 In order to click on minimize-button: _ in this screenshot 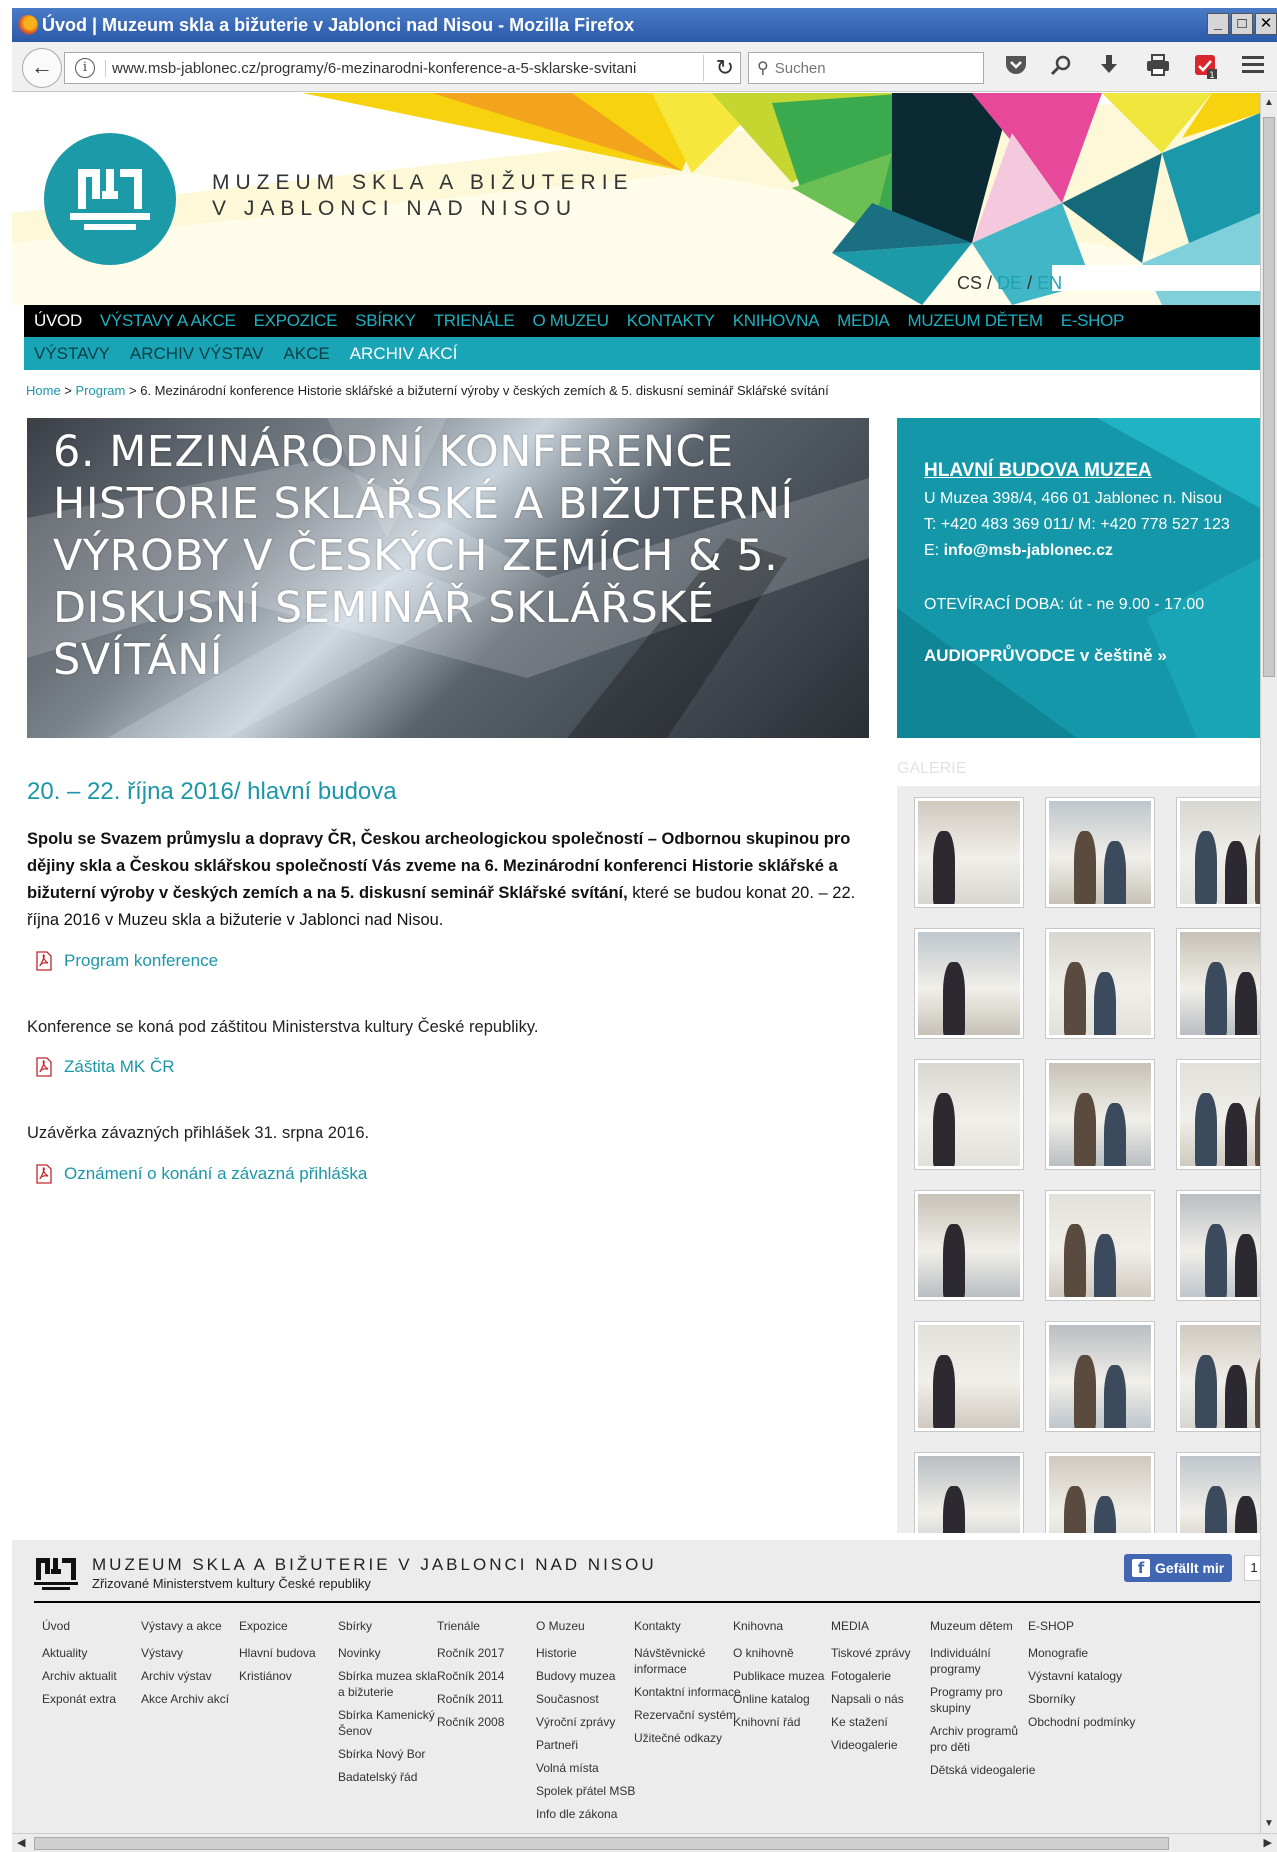, I will do `click(1218, 24)`.